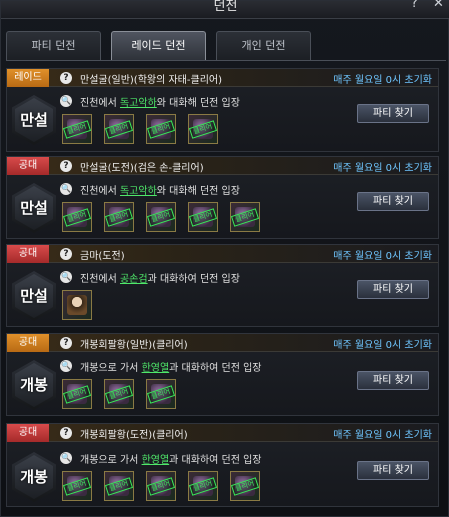 The width and height of the screenshot is (449, 517). I want to click on dungeon-header: 공대 ? 금마(도전) 매주 월요일 0시 초기화, so click(222, 254).